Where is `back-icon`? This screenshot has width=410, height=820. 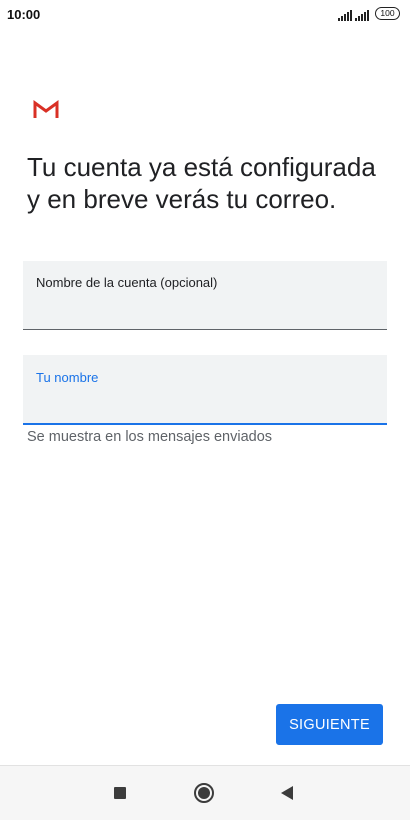
back-icon is located at coordinates (287, 793).